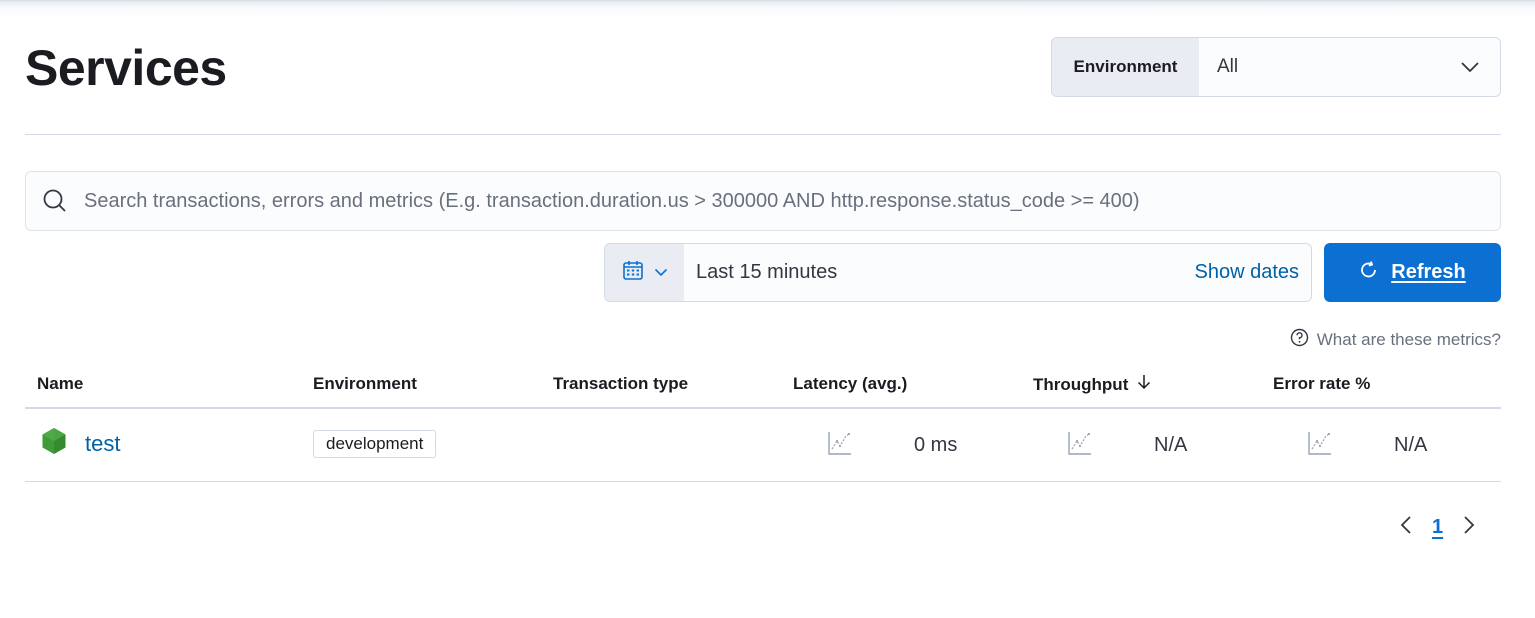  What do you see at coordinates (763, 445) in the screenshot?
I see `table-row: test development 0 ms N/A N/A` at bounding box center [763, 445].